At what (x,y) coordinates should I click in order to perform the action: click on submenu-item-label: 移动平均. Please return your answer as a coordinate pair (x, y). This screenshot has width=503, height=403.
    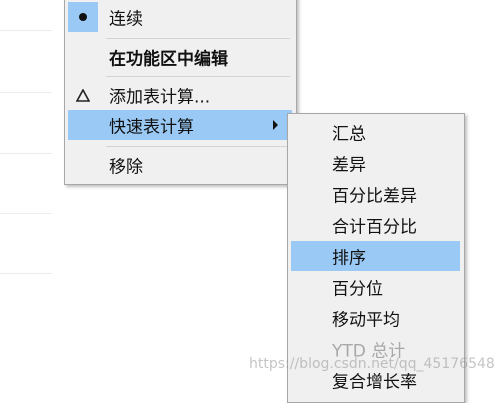
    Looking at the image, I should click on (366, 320).